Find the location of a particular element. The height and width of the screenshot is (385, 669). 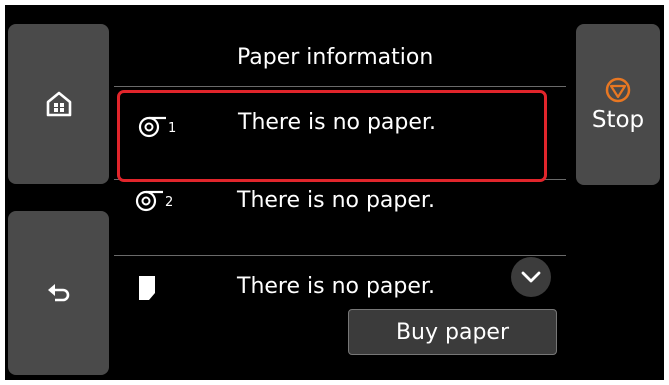

buy-paper-button: Buy paper is located at coordinates (452, 332).